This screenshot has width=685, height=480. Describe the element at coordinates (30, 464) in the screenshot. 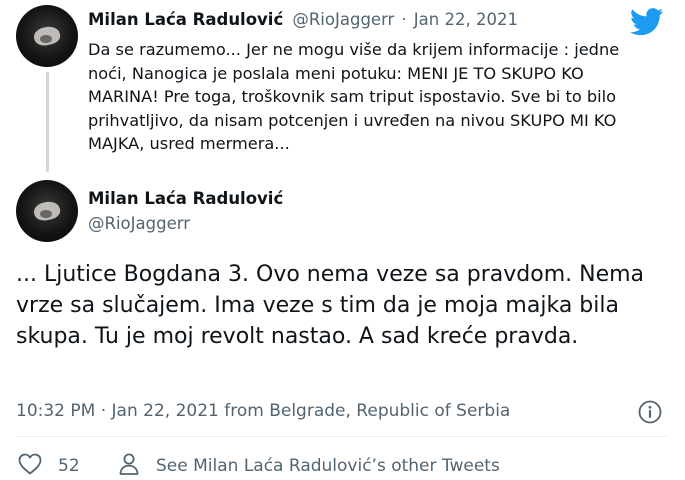

I see `heart-icon` at that location.